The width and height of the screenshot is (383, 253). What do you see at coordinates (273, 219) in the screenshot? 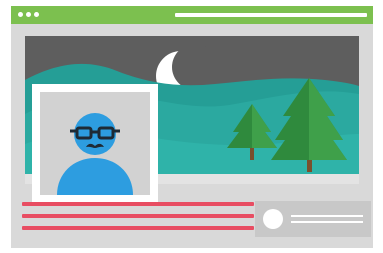
I see `circle-placeholder-icon` at bounding box center [273, 219].